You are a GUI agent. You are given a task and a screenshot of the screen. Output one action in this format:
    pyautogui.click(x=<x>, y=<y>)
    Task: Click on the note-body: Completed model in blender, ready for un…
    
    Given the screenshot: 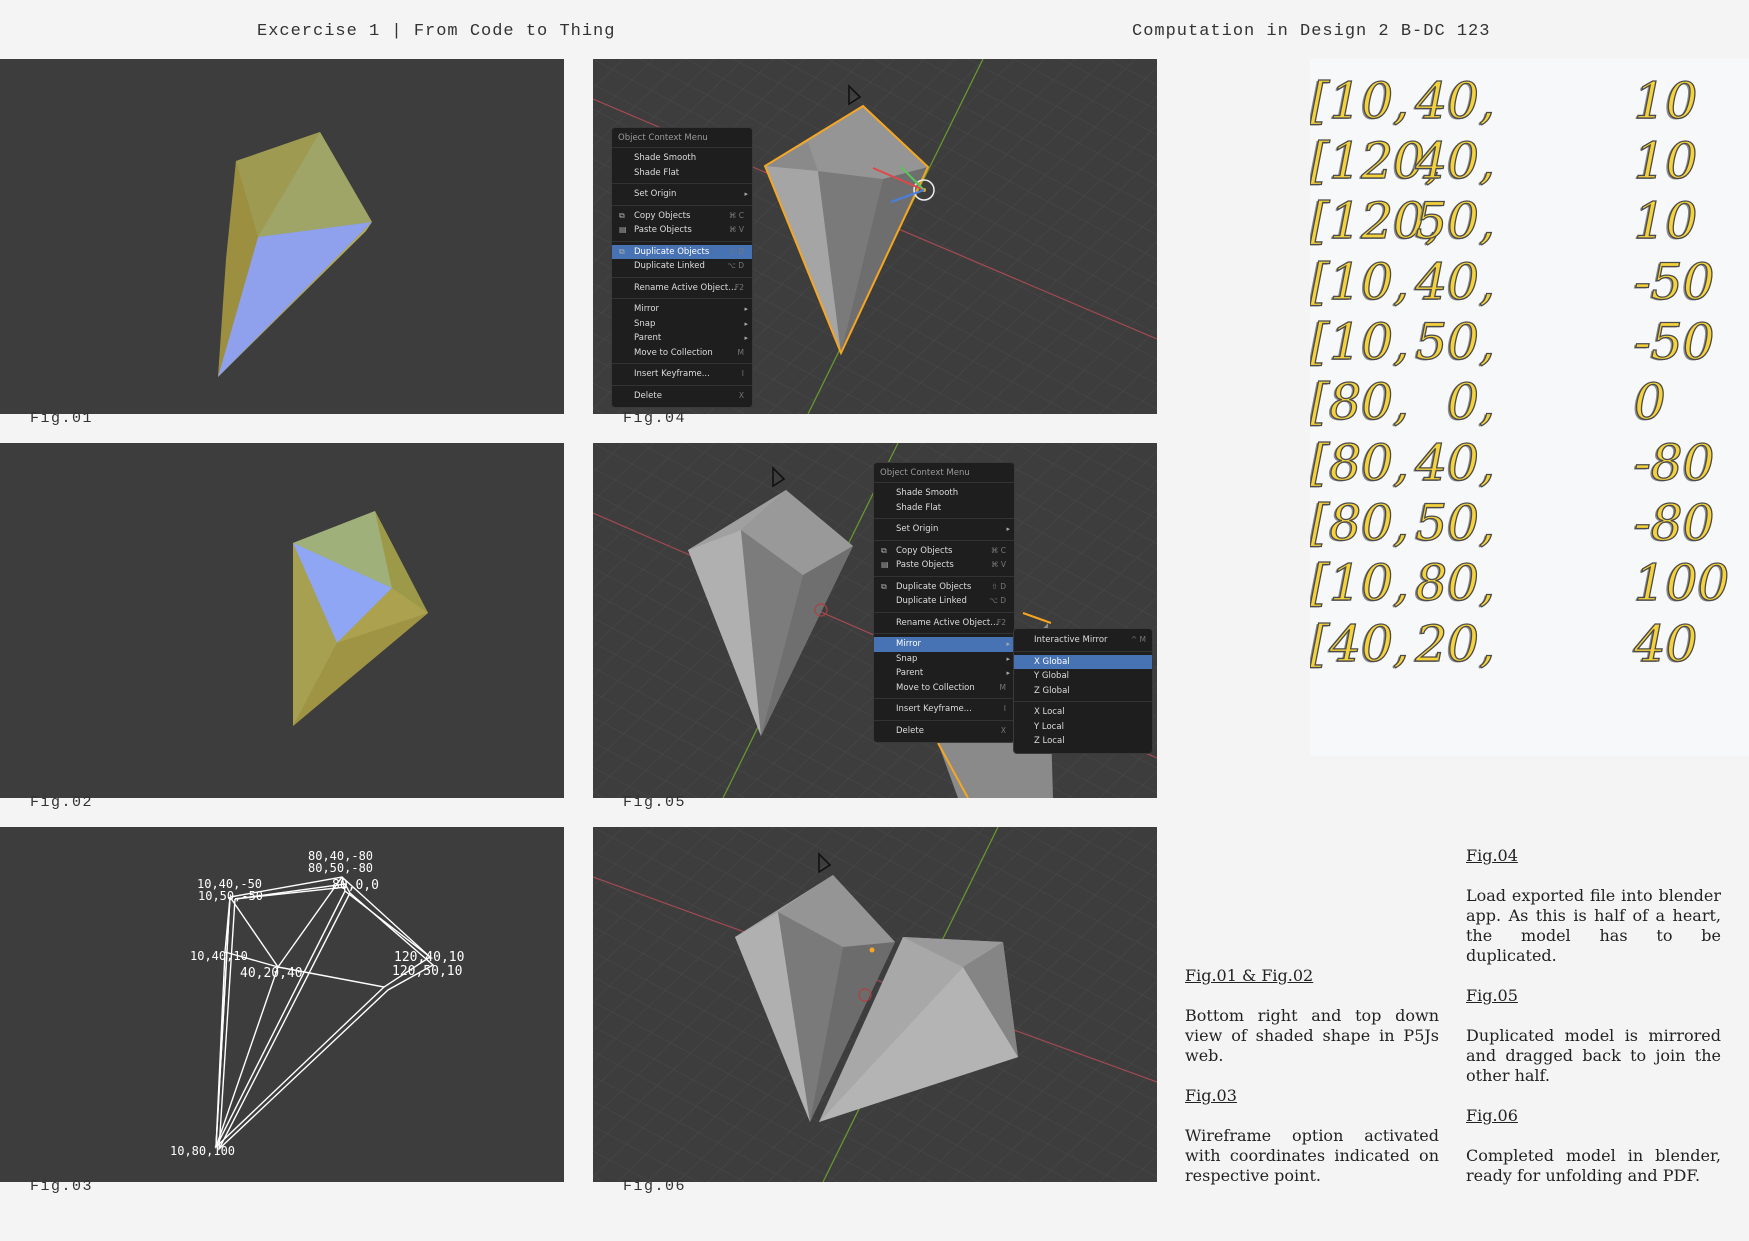 What is the action you would take?
    pyautogui.click(x=1593, y=1165)
    